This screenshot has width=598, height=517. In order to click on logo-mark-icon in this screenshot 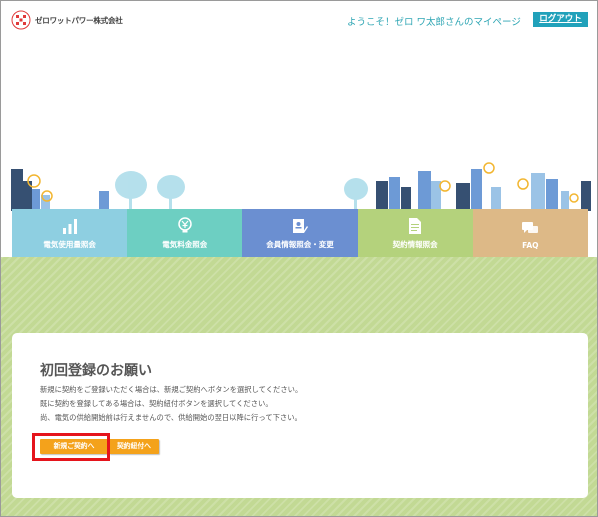, I will do `click(21, 20)`.